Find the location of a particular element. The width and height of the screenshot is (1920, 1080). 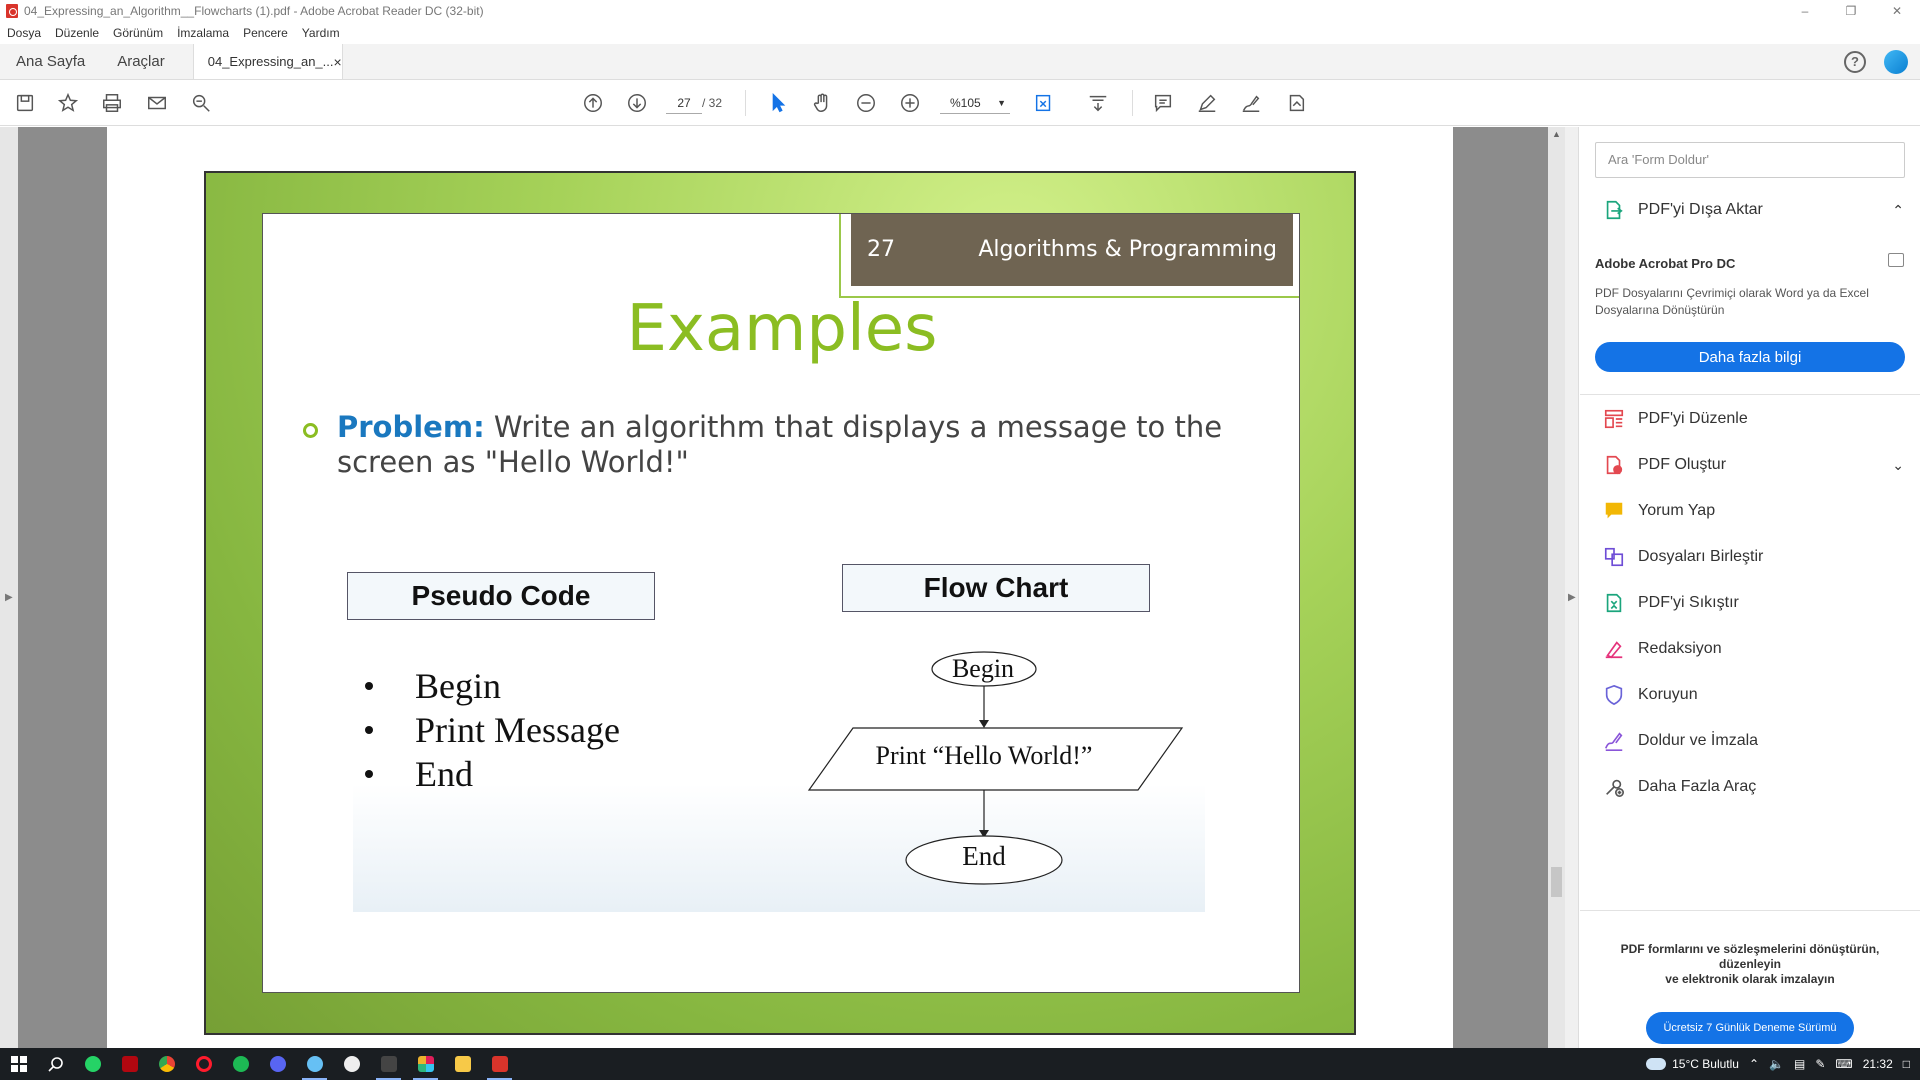

tool-item-combine: Dosyaları Birleştir is located at coordinates (1682, 557).